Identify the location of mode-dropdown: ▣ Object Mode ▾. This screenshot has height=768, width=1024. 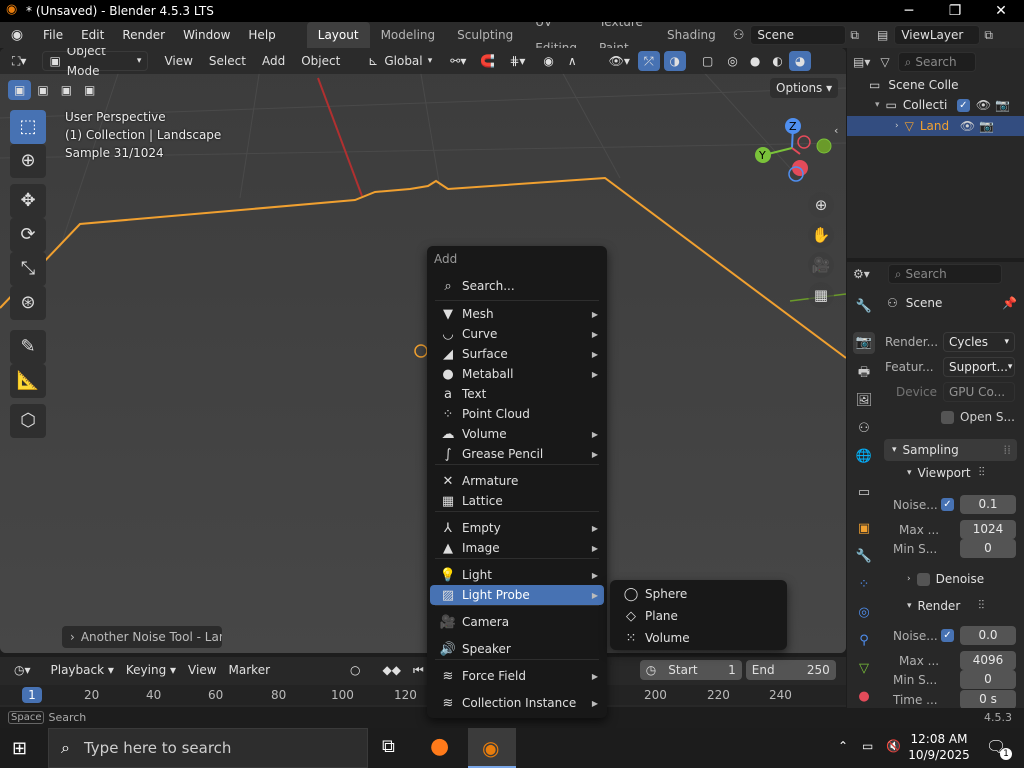
(95, 63).